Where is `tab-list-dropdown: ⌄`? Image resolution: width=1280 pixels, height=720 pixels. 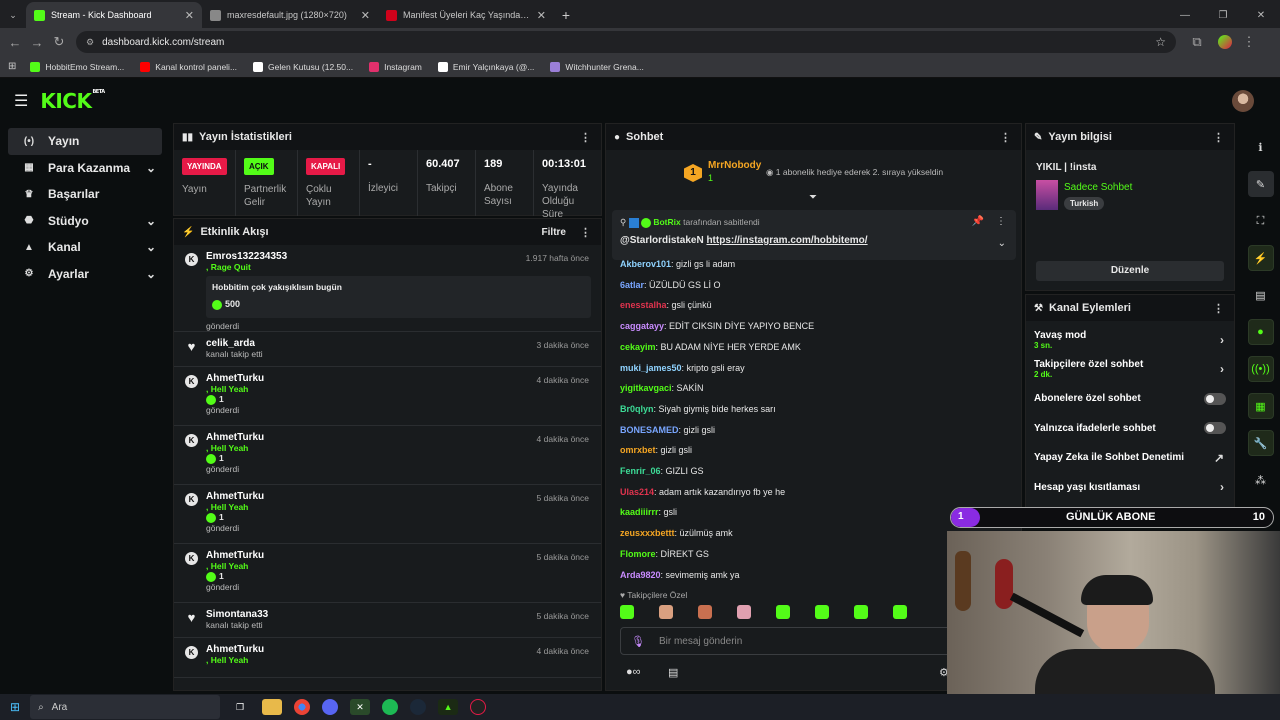
tab-list-dropdown: ⌄ is located at coordinates (13, 15).